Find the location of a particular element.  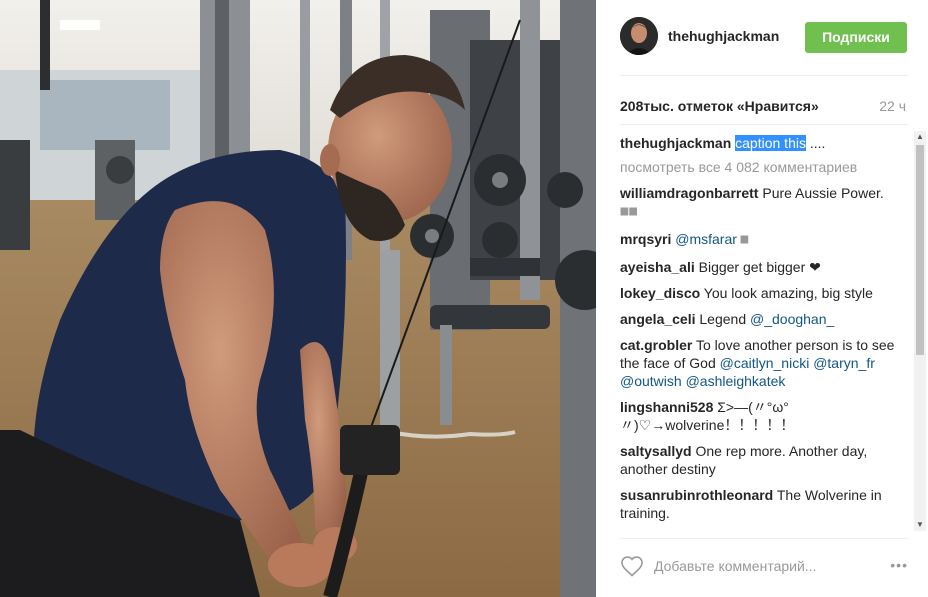

comments-scrollbar: ▲ ▼ is located at coordinates (920, 331).